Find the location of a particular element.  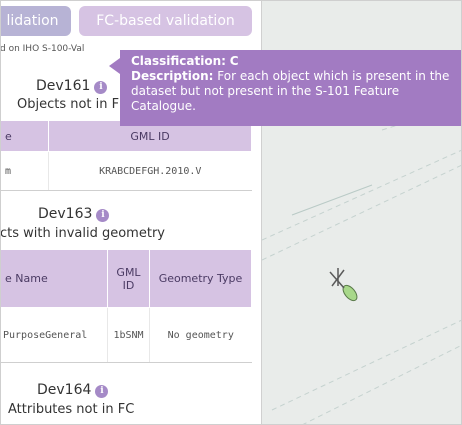

dev164-title: Dev164 i is located at coordinates (73, 390).